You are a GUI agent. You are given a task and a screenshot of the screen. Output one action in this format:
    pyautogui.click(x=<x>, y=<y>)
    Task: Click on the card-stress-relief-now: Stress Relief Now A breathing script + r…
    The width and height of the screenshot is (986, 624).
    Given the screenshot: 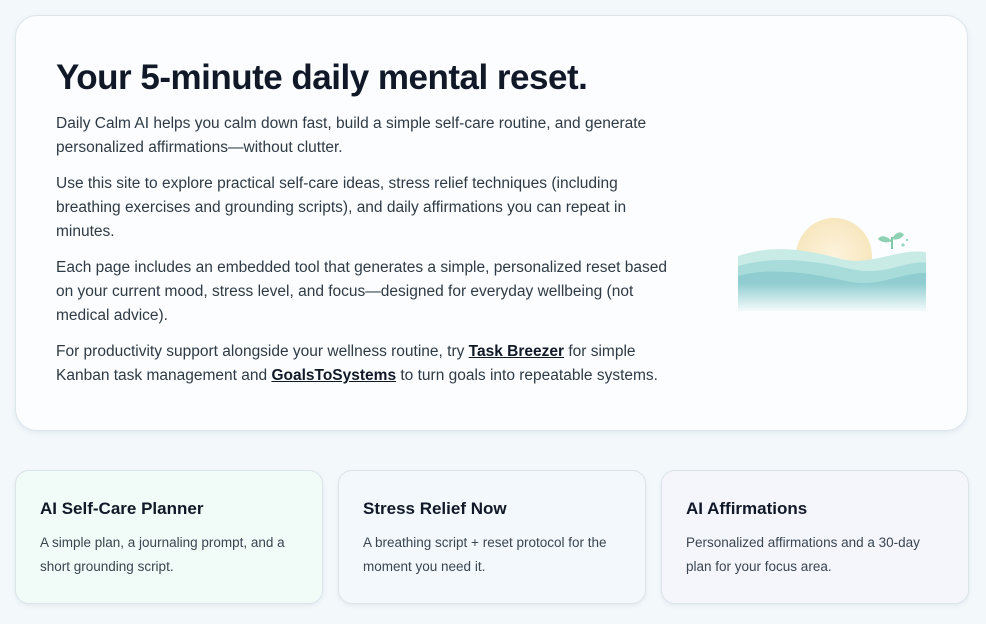 What is the action you would take?
    pyautogui.click(x=492, y=537)
    